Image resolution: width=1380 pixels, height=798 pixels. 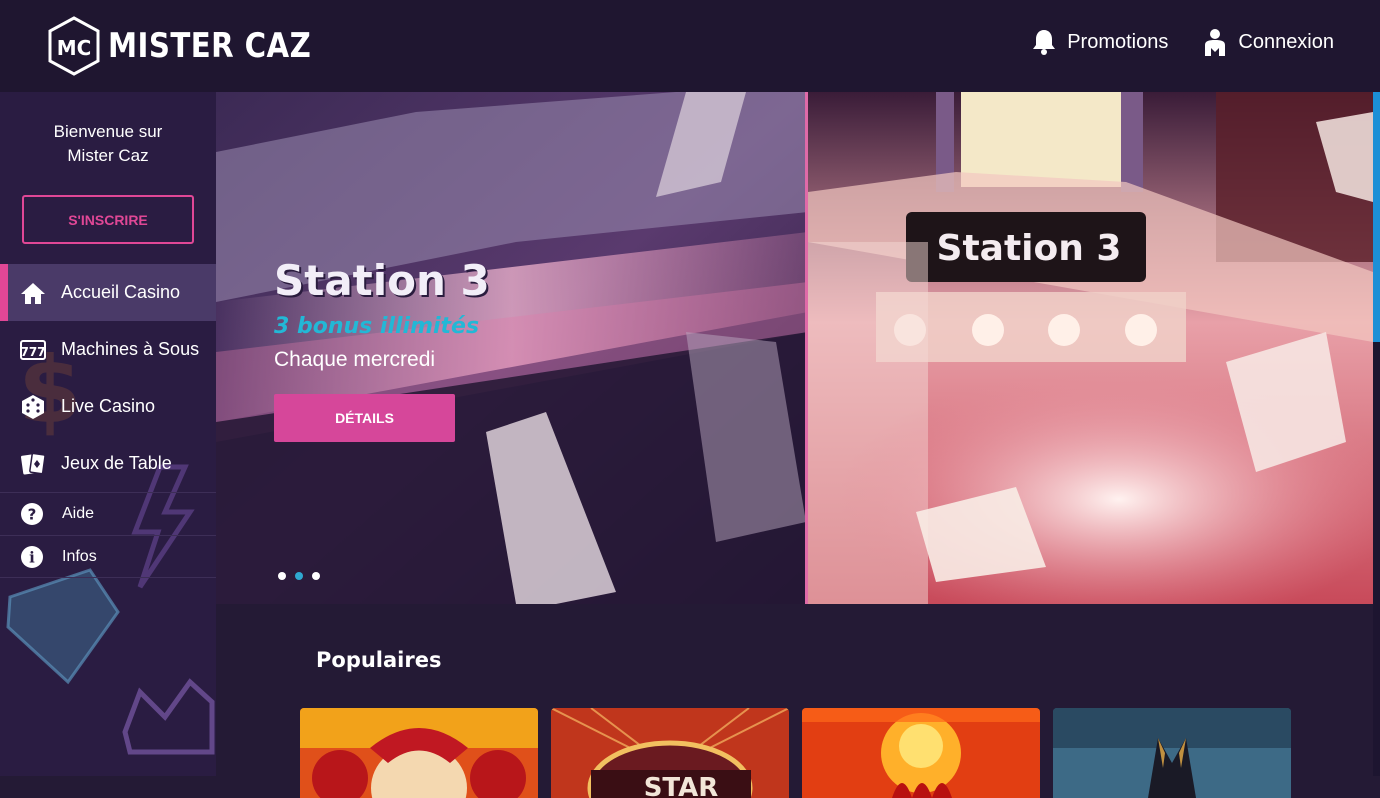 I want to click on sidebar-item-label: Live Casino, so click(x=108, y=406).